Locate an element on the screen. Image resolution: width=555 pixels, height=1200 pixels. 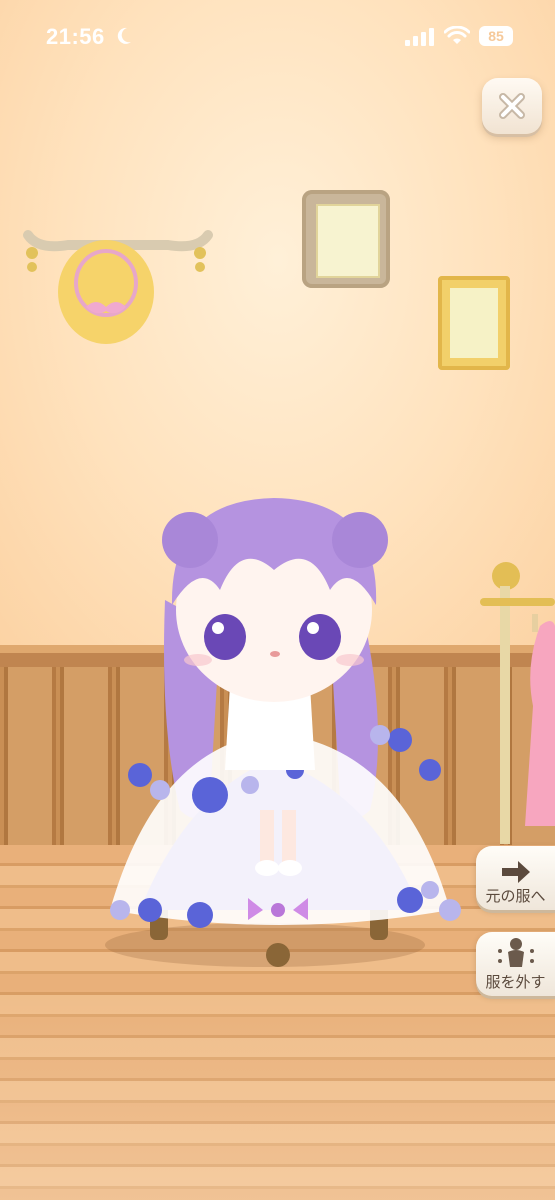
picture-frame-gray is located at coordinates (346, 239).